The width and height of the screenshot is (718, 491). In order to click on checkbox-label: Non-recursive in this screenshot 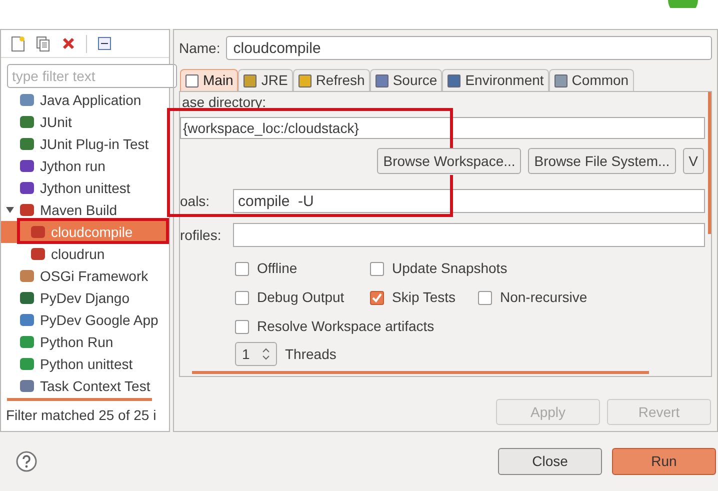, I will do `click(544, 297)`.